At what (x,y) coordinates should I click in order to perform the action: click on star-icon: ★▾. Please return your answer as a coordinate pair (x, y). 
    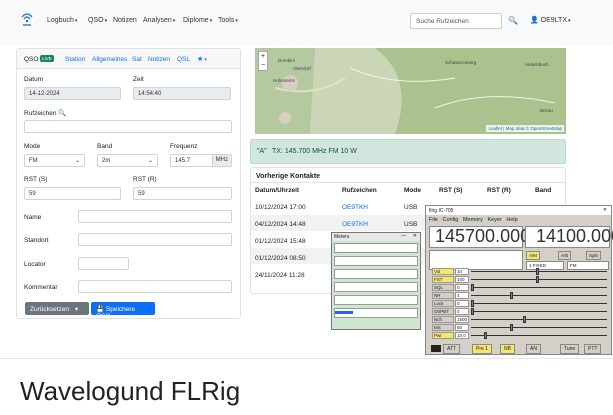
    Looking at the image, I should click on (202, 59).